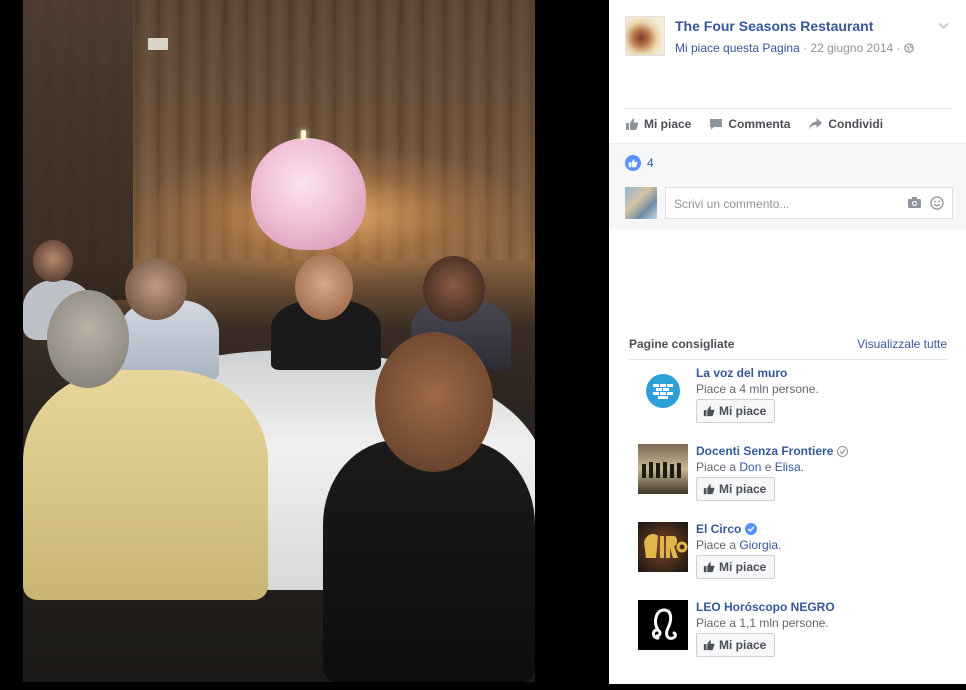 The width and height of the screenshot is (966, 690). I want to click on page-name-link: The Four Seasons Restaurant, so click(774, 26).